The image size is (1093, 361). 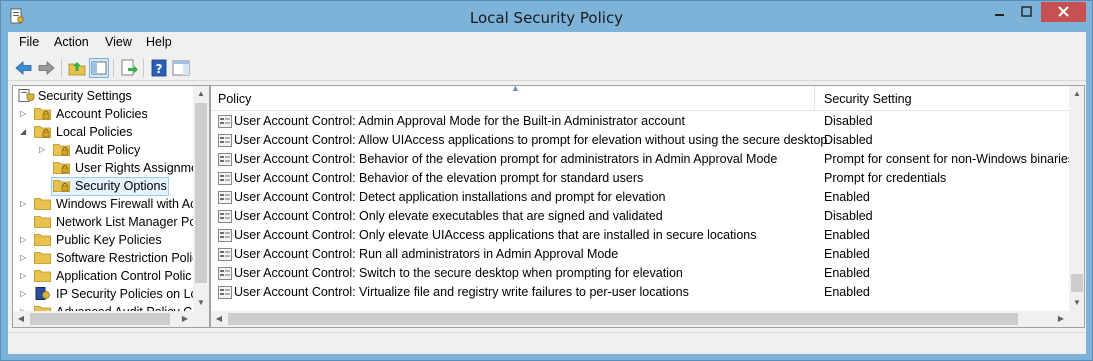 I want to click on scroll-corner, so click(x=201, y=319).